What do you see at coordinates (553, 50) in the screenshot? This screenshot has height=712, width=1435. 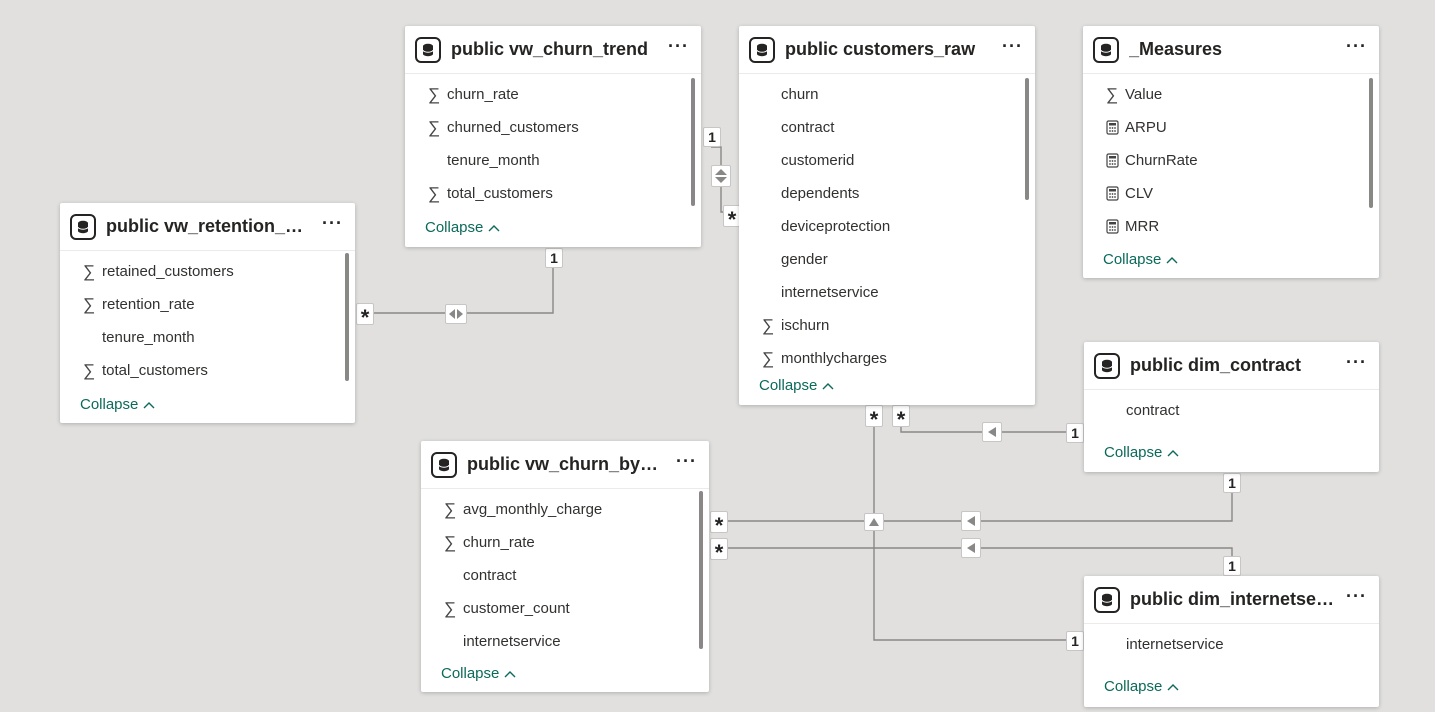 I see `table-header: public vw_churn_trend ···` at bounding box center [553, 50].